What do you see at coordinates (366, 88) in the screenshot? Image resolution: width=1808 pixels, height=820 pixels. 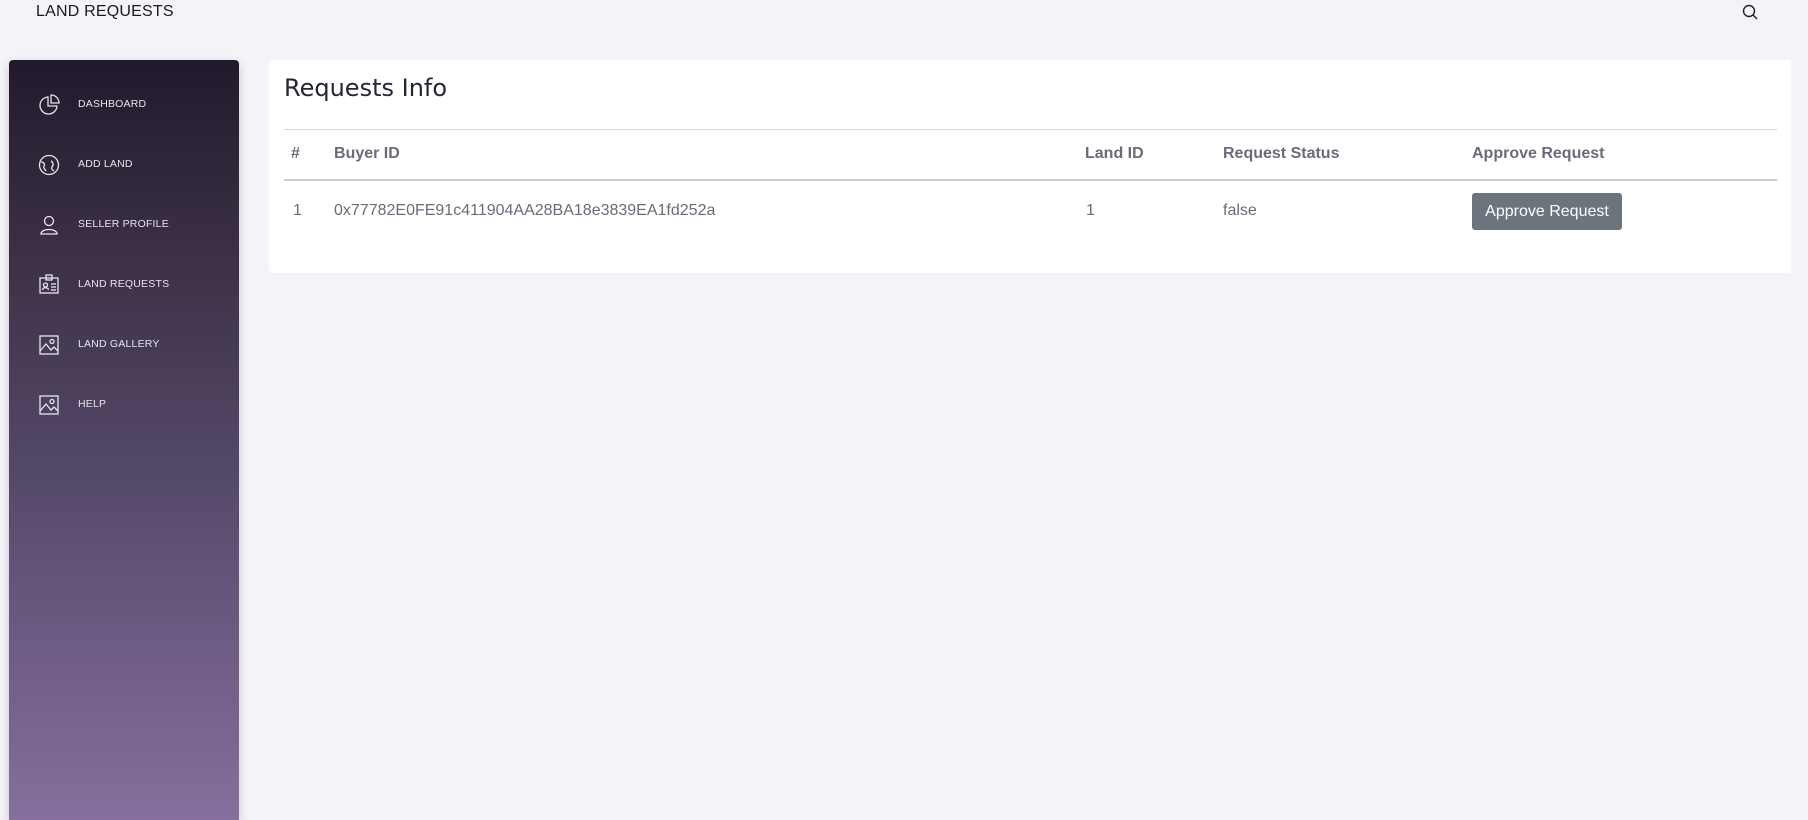 I see `card-title: Requests Info` at bounding box center [366, 88].